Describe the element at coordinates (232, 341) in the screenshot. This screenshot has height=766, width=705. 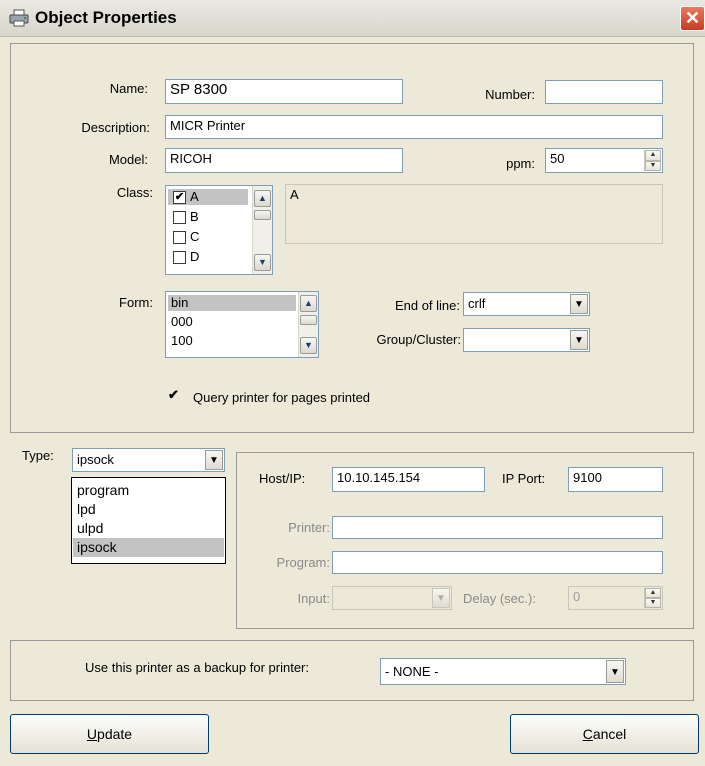
I see `list-item: 100` at that location.